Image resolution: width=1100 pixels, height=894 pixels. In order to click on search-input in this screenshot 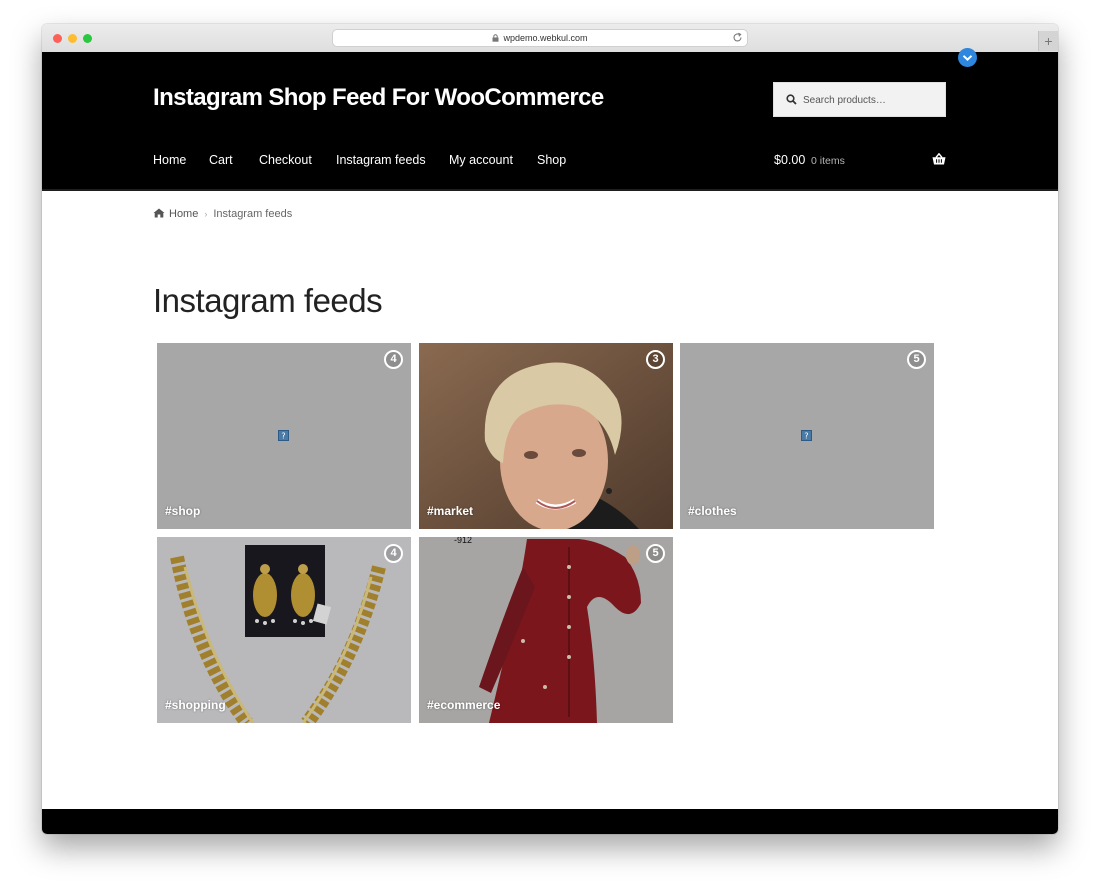, I will do `click(873, 100)`.